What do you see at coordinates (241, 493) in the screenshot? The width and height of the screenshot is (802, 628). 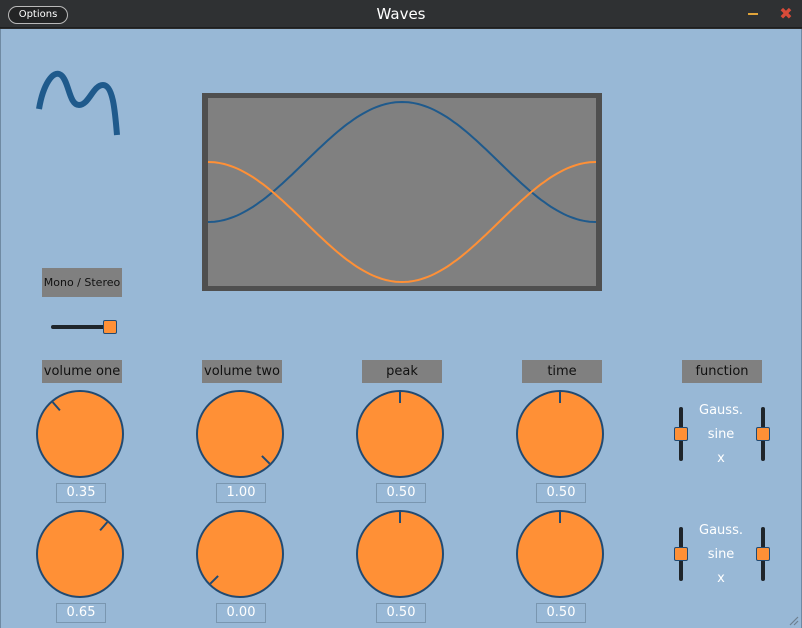 I see `volume-two-value-1: 1.00` at bounding box center [241, 493].